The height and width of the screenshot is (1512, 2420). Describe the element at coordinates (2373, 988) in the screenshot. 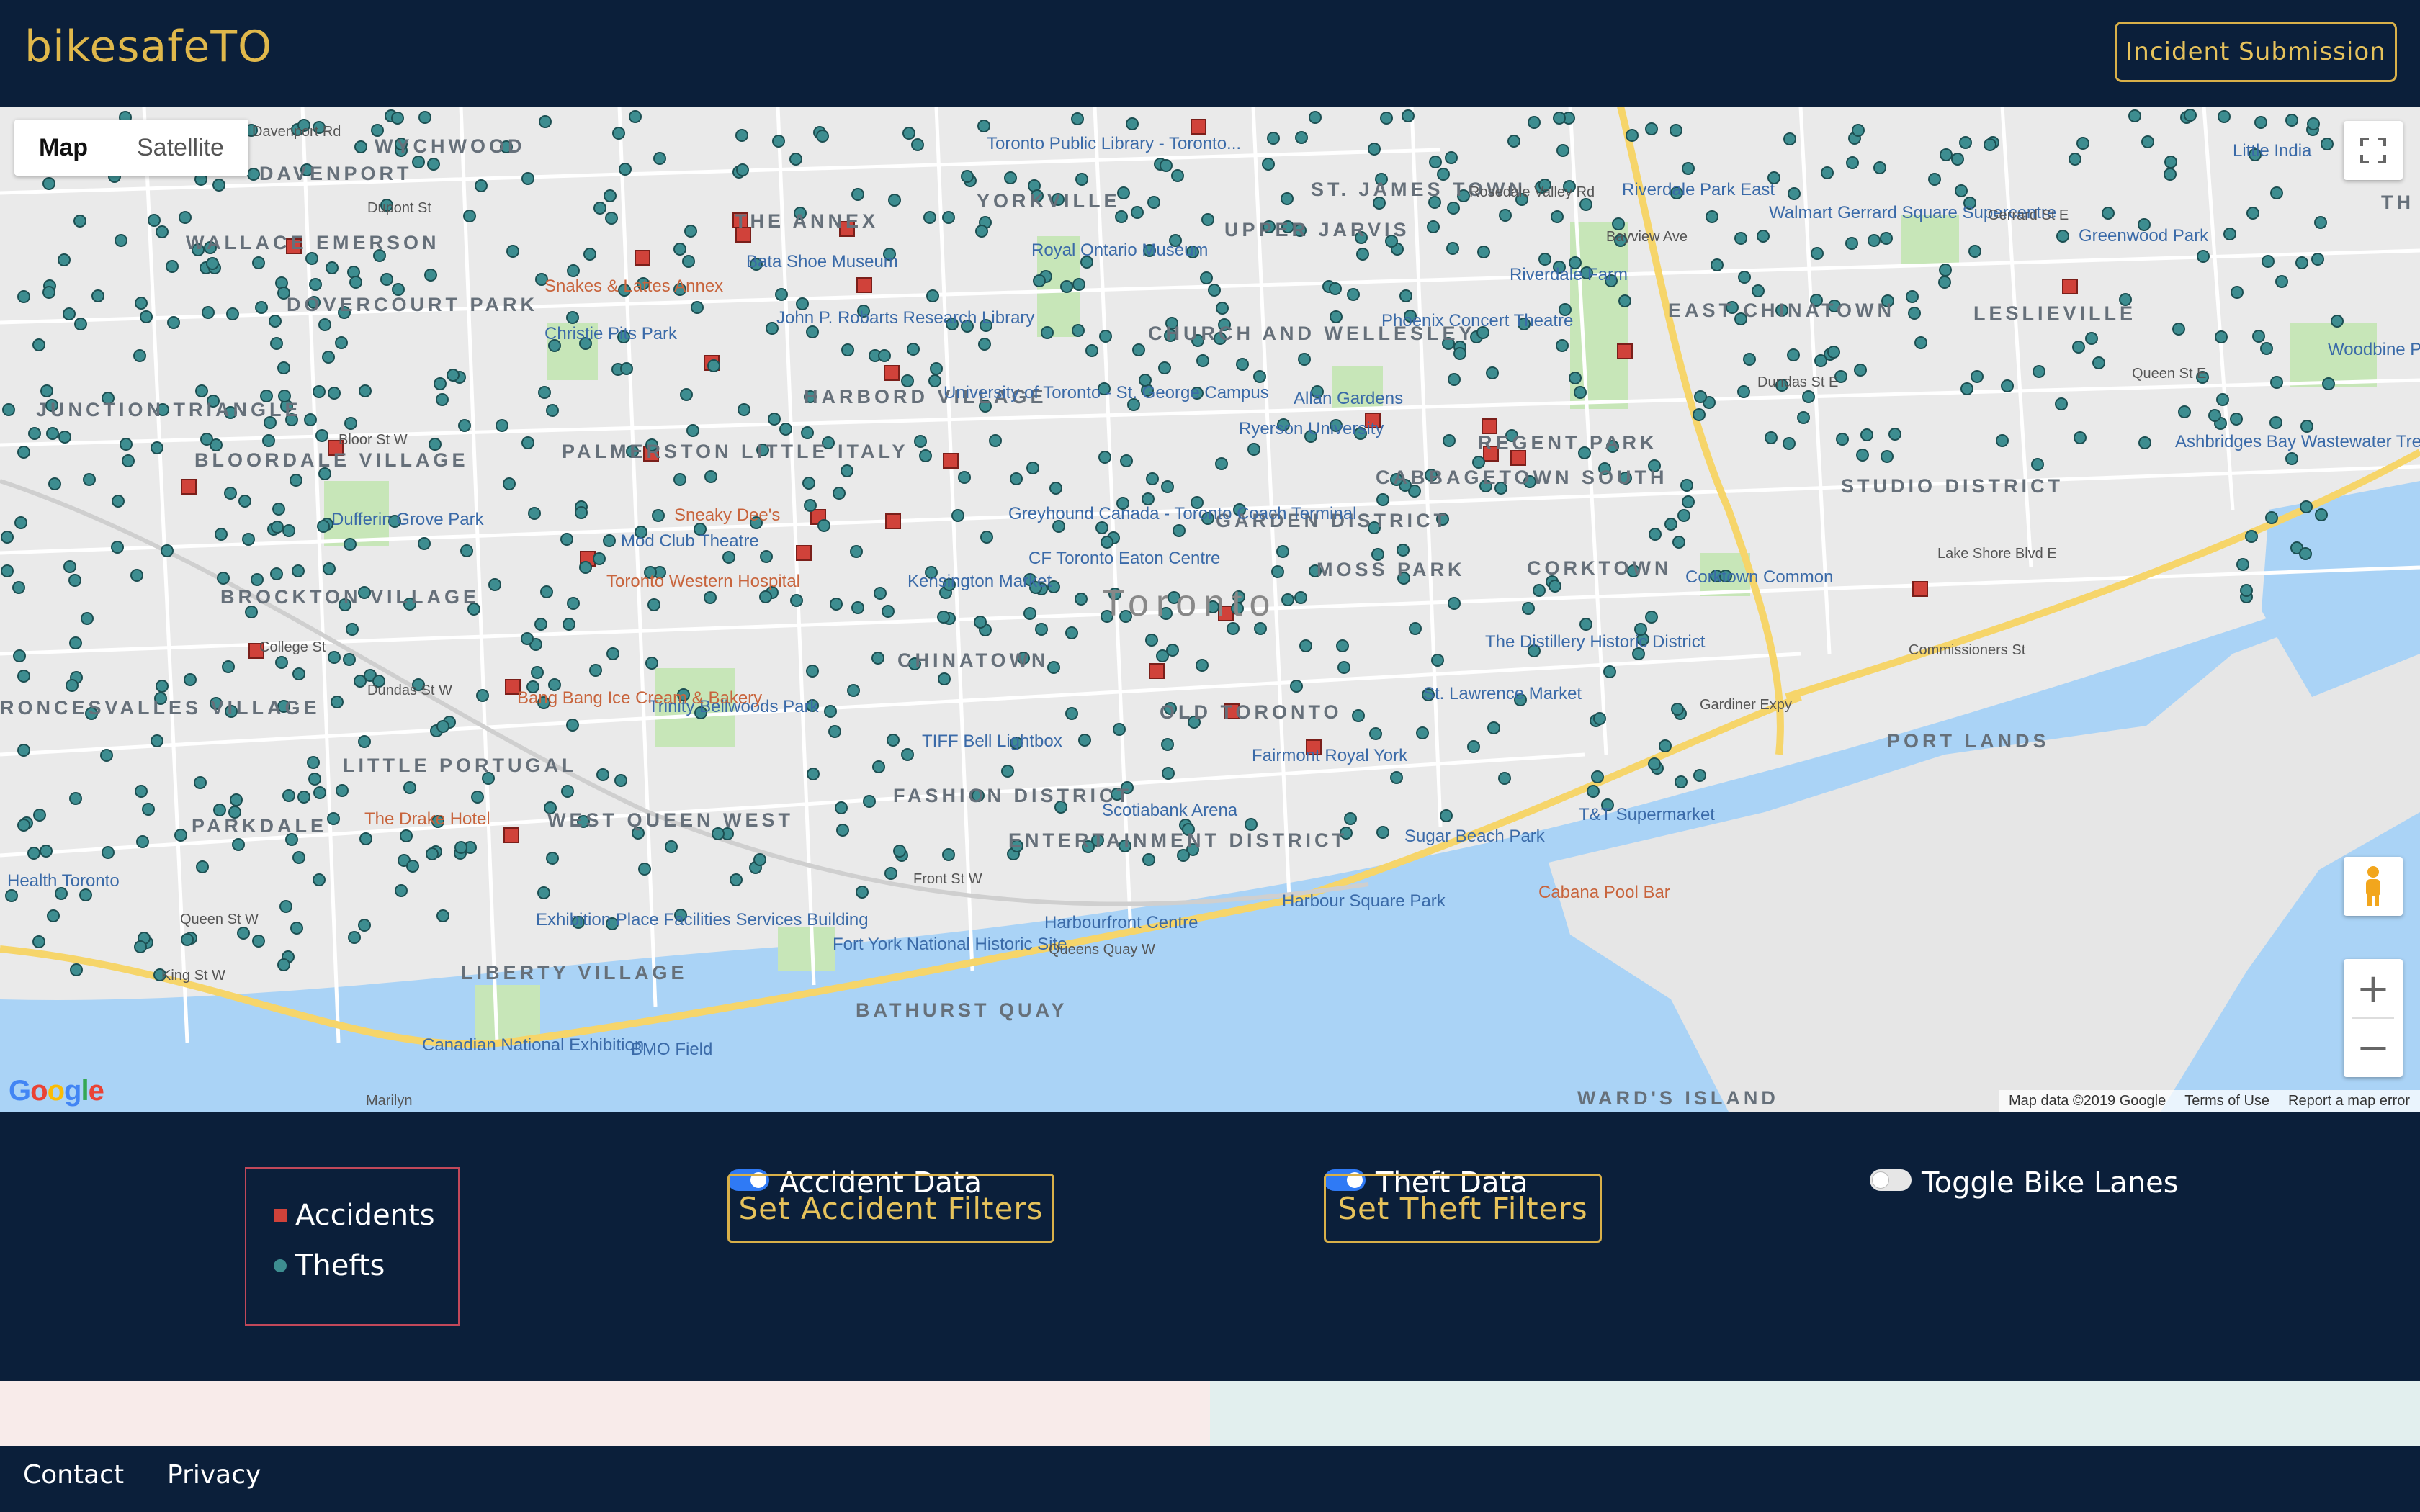

I see `zoom-in-button: +` at that location.